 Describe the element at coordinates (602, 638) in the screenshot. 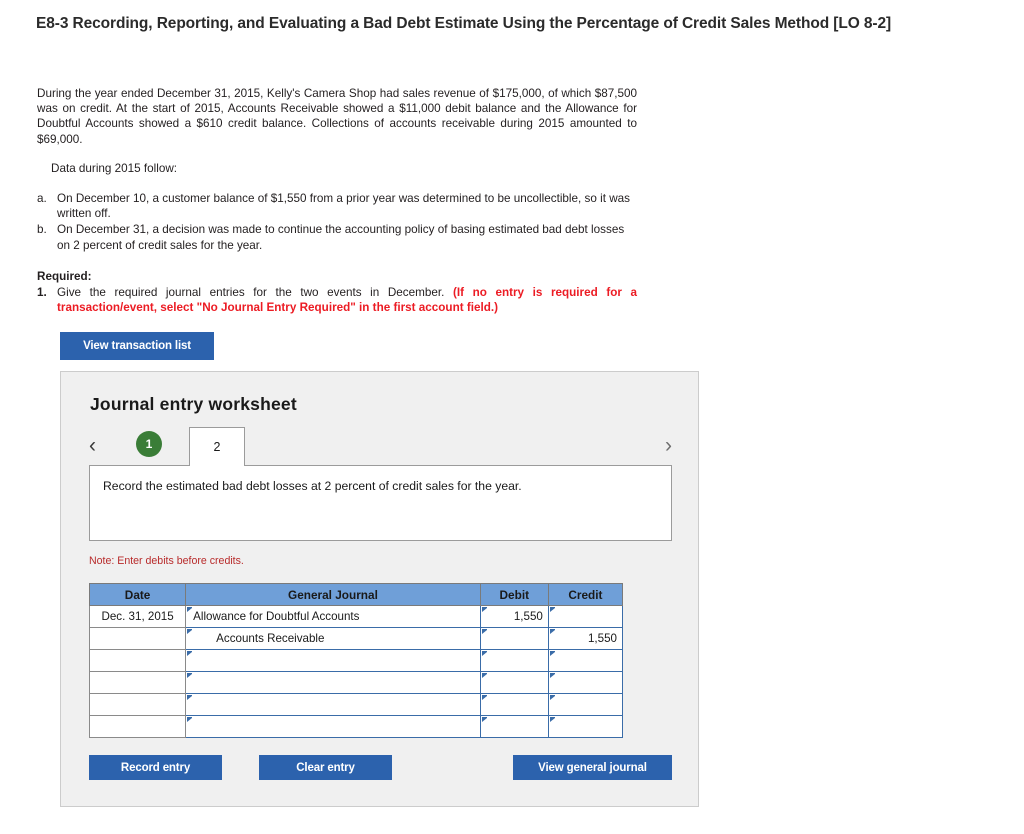

I see `cell-credit-value: 1,550` at that location.